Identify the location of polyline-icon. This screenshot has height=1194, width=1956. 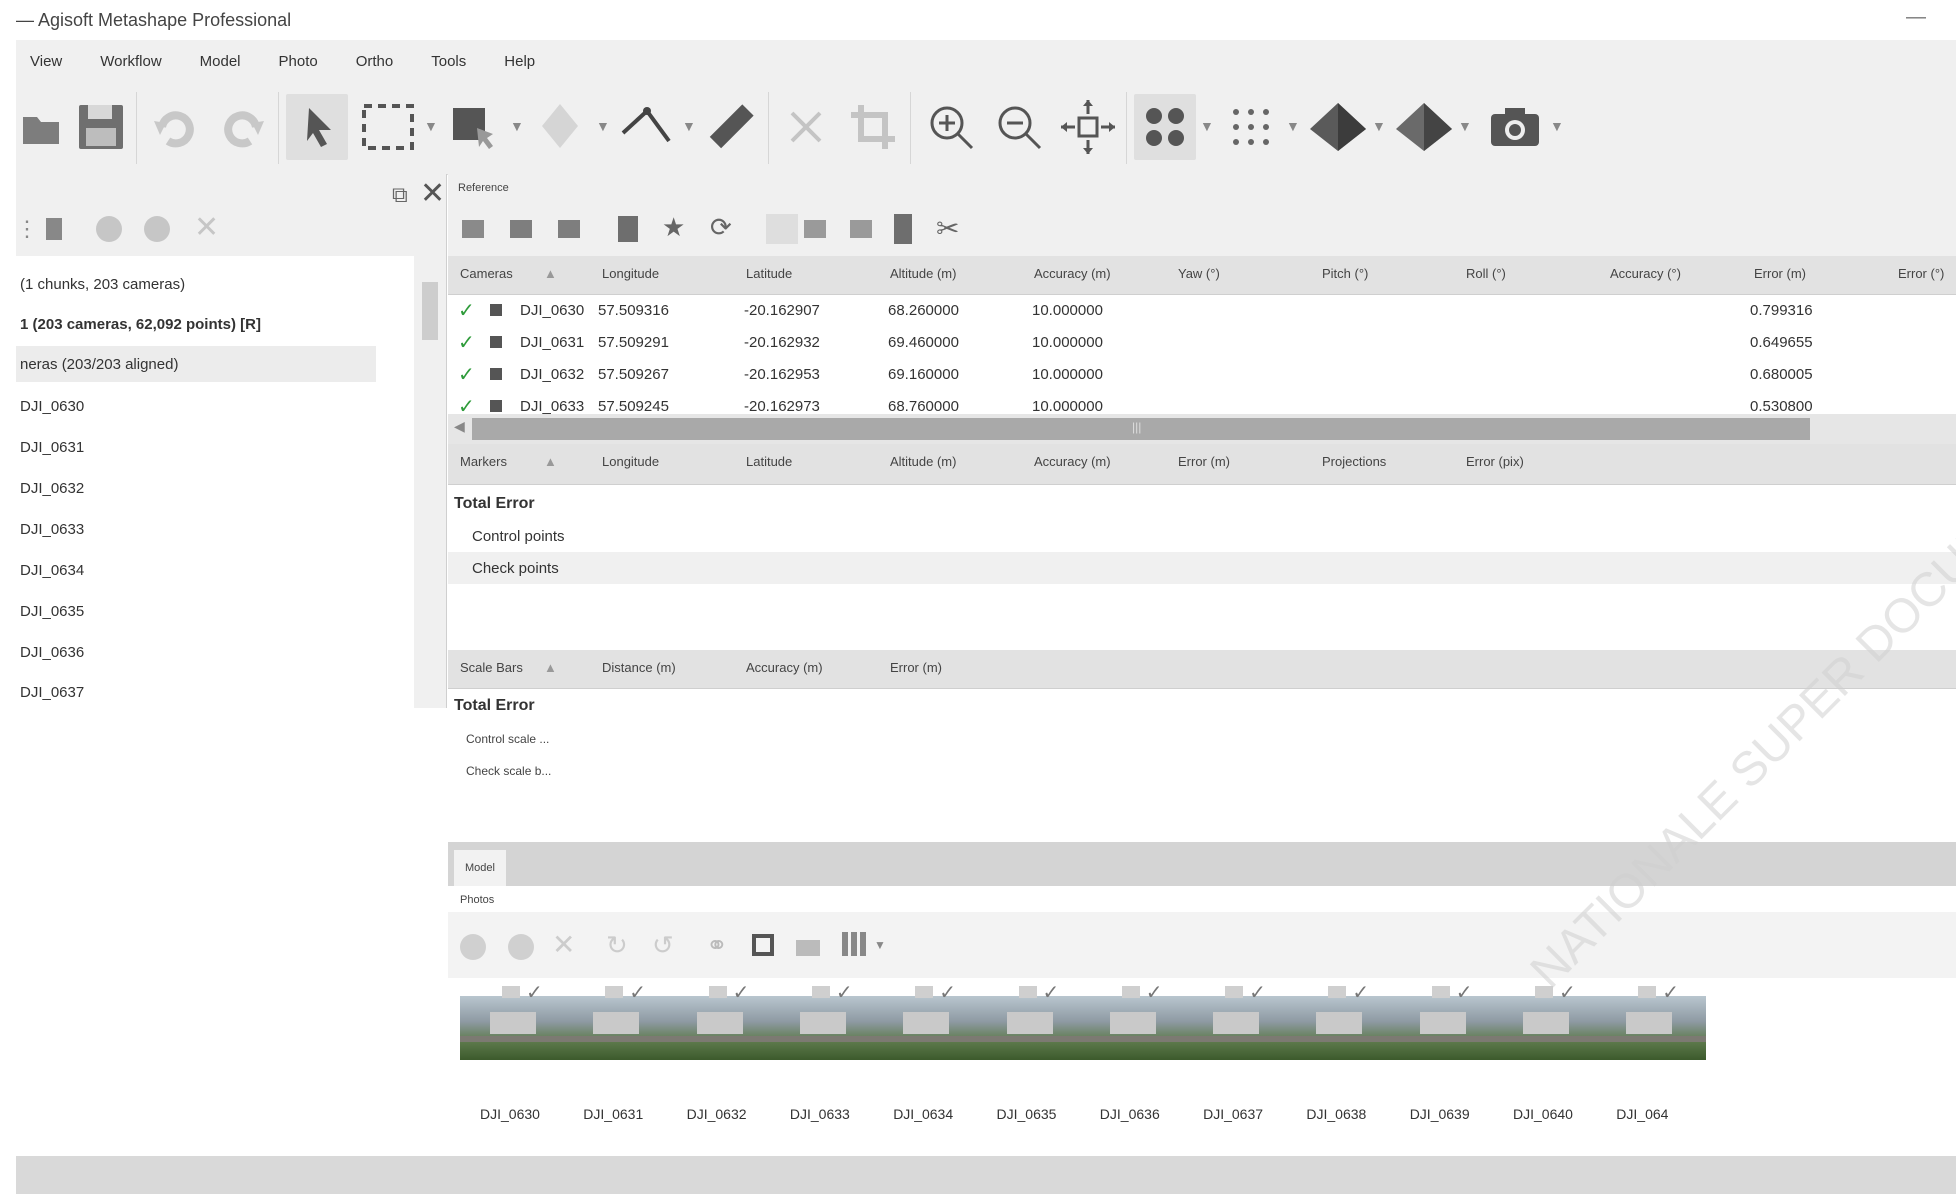
(647, 127).